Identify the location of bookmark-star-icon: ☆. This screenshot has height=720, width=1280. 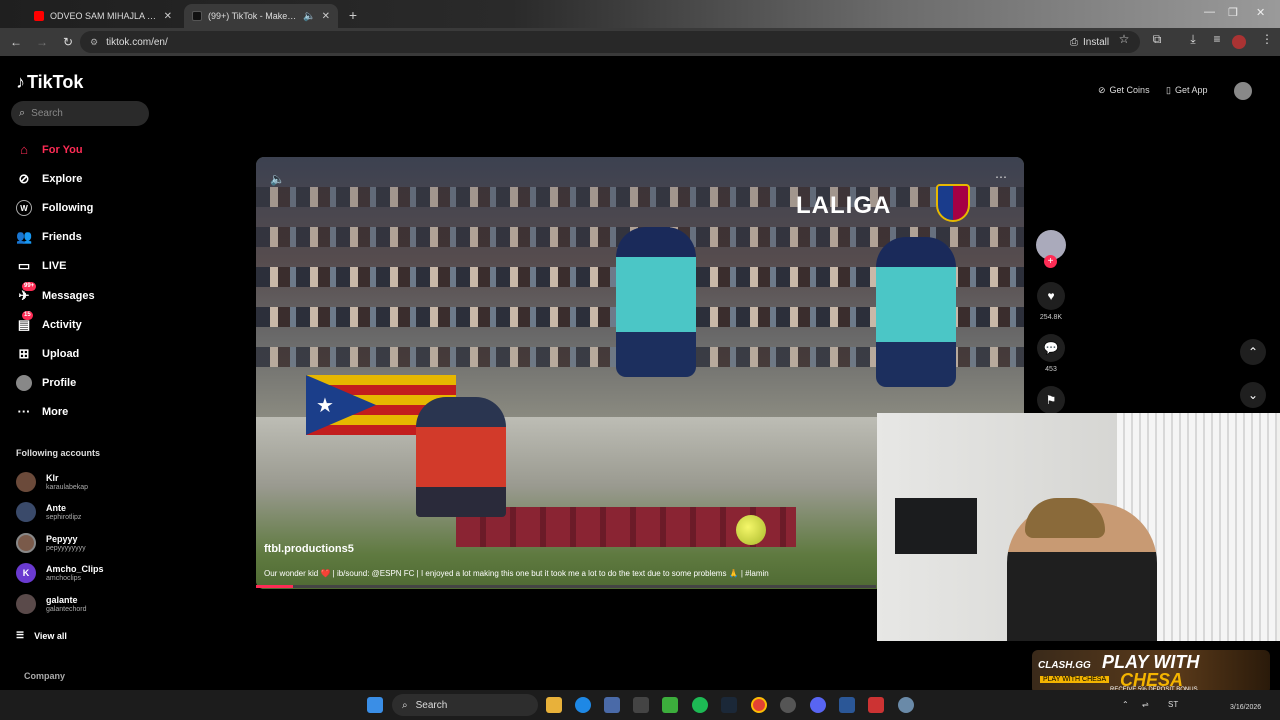
(1124, 39).